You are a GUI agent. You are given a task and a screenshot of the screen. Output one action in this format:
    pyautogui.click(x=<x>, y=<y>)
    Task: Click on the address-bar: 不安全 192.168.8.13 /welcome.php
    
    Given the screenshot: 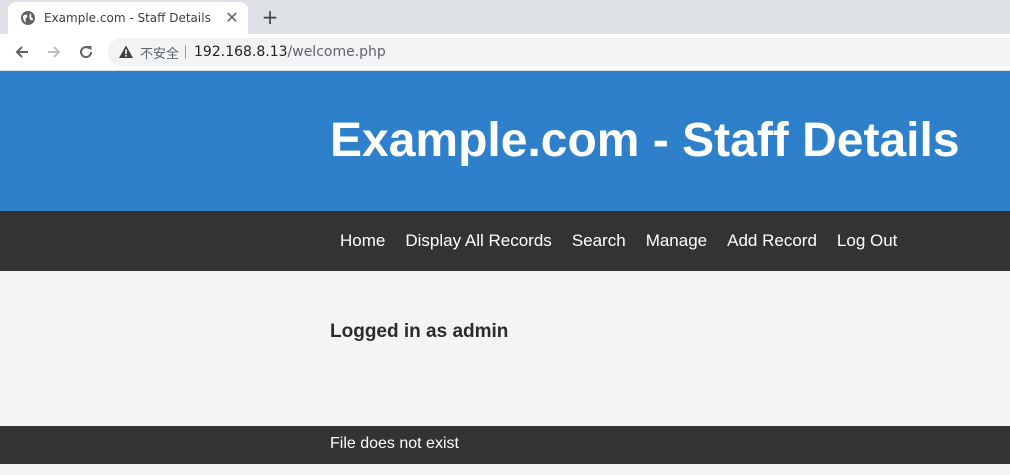 What is the action you would take?
    pyautogui.click(x=559, y=52)
    